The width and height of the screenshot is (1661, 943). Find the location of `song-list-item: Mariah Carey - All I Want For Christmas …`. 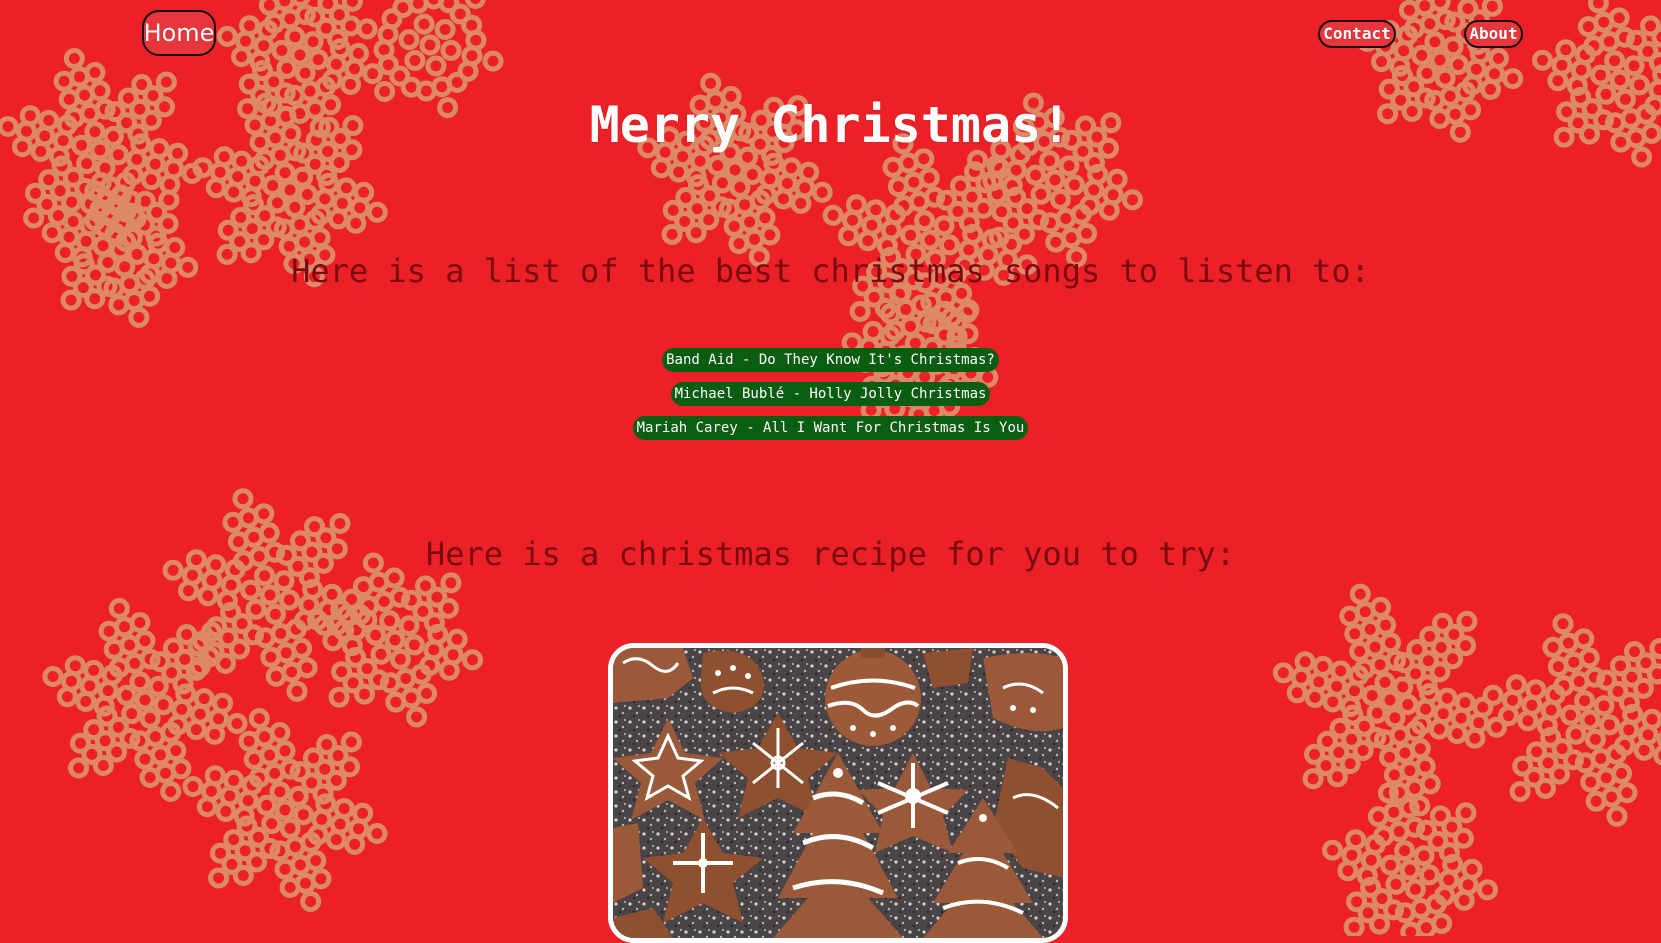

song-list-item: Mariah Carey - All I Want For Christmas … is located at coordinates (831, 428).